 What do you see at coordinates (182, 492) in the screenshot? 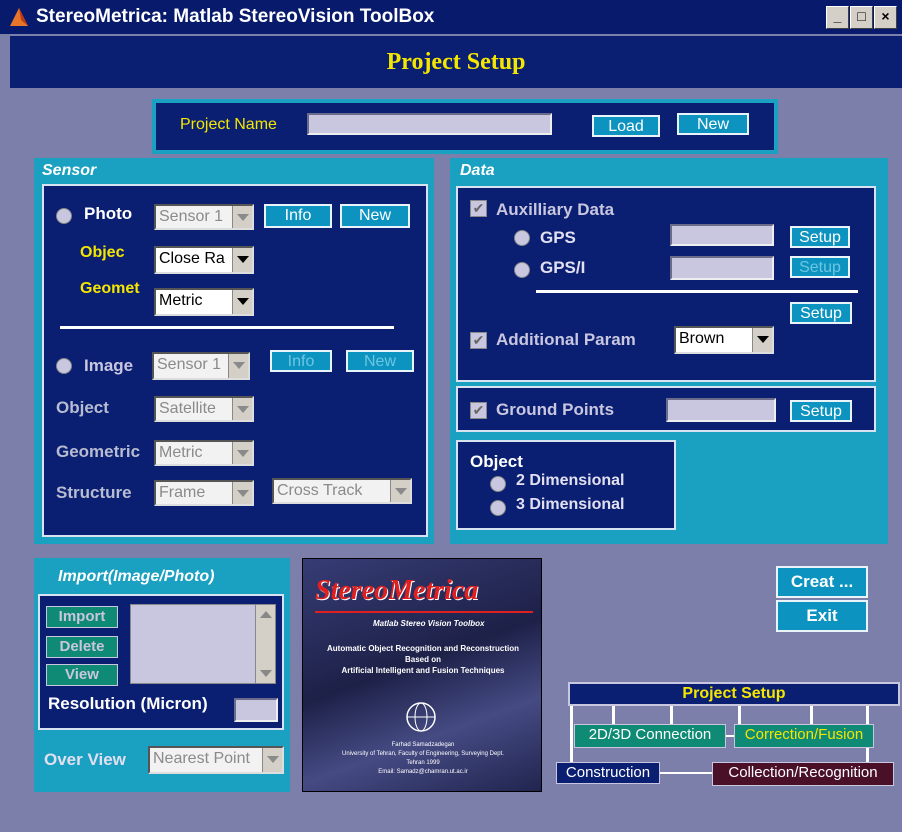
I see `image-structure-value: Frame` at bounding box center [182, 492].